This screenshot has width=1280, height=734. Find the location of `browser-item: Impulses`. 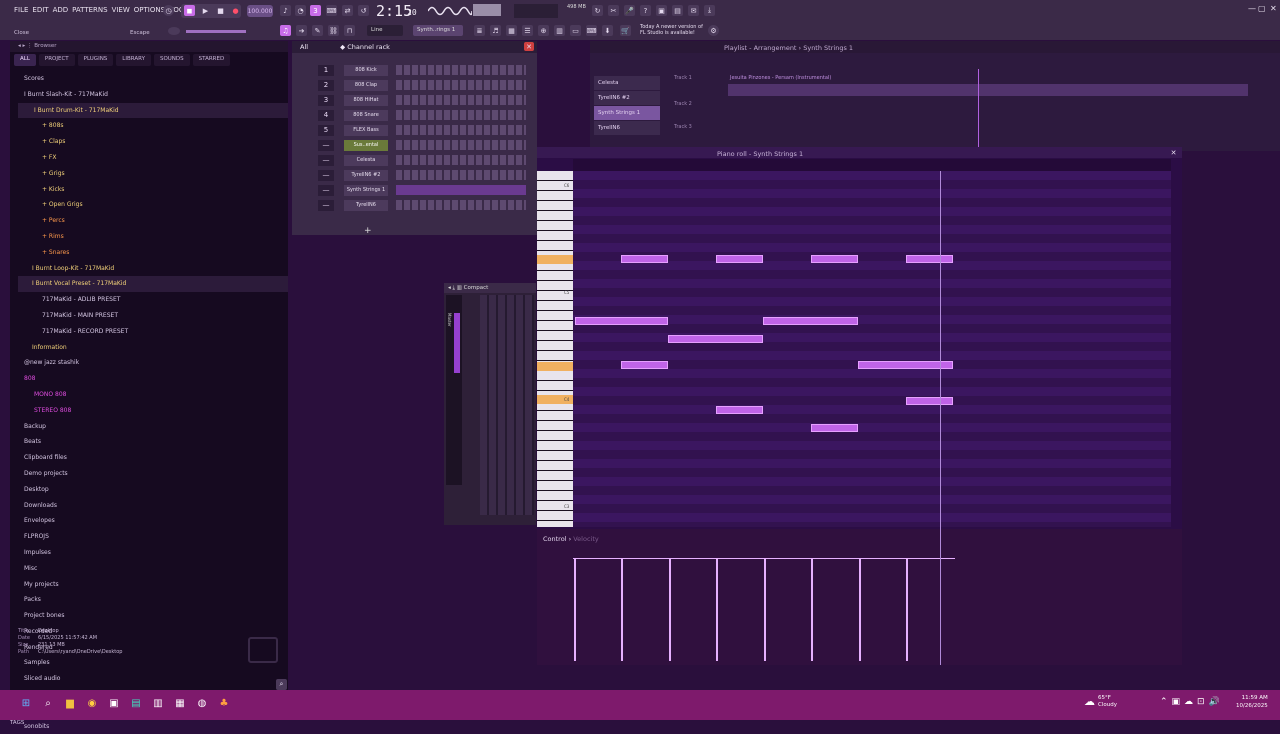

browser-item: Impulses is located at coordinates (153, 553).